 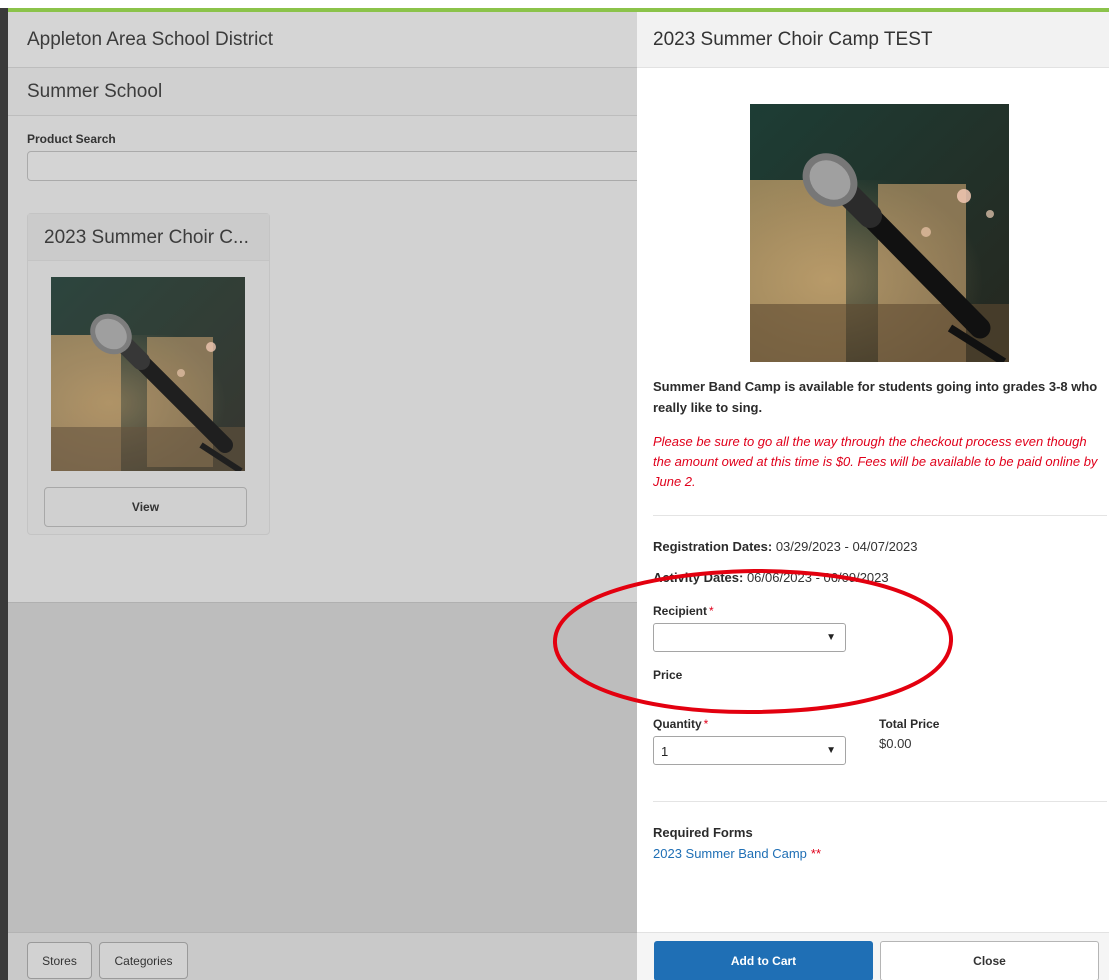 What do you see at coordinates (895, 743) in the screenshot?
I see `total-price-value: $0.00` at bounding box center [895, 743].